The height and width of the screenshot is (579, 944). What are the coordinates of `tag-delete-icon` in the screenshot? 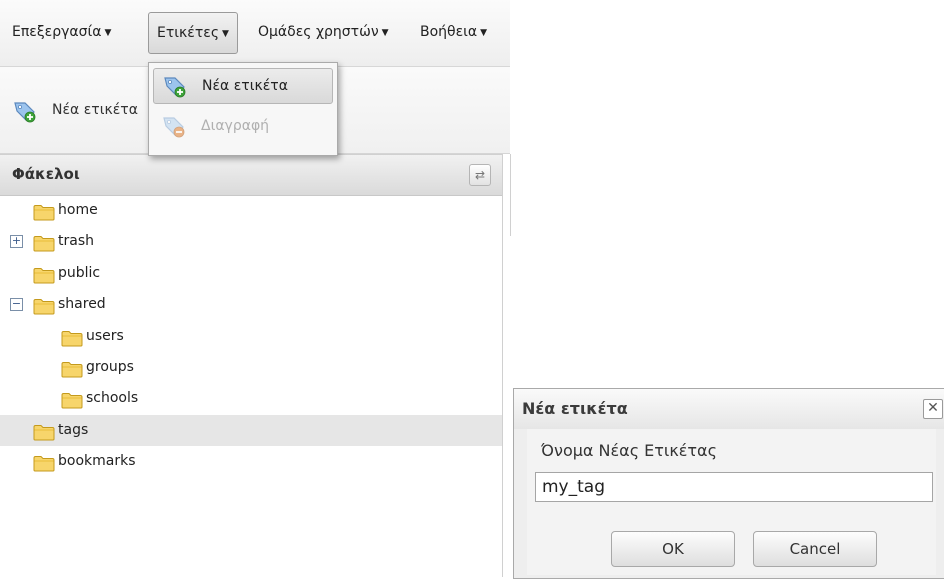 It's located at (174, 127).